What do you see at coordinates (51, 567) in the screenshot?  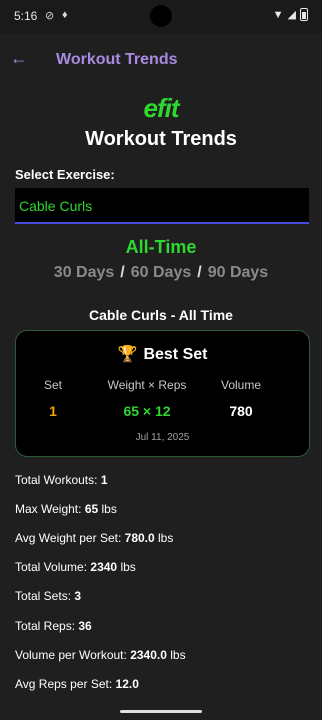 I see `stat-label: Total Volume:` at bounding box center [51, 567].